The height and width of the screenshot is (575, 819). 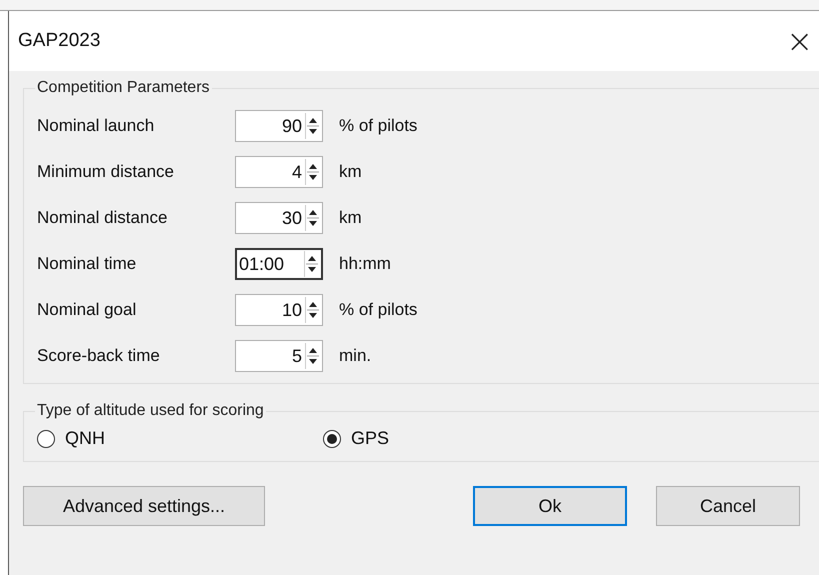 I want to click on group-title: Competition Parameters, so click(x=123, y=88).